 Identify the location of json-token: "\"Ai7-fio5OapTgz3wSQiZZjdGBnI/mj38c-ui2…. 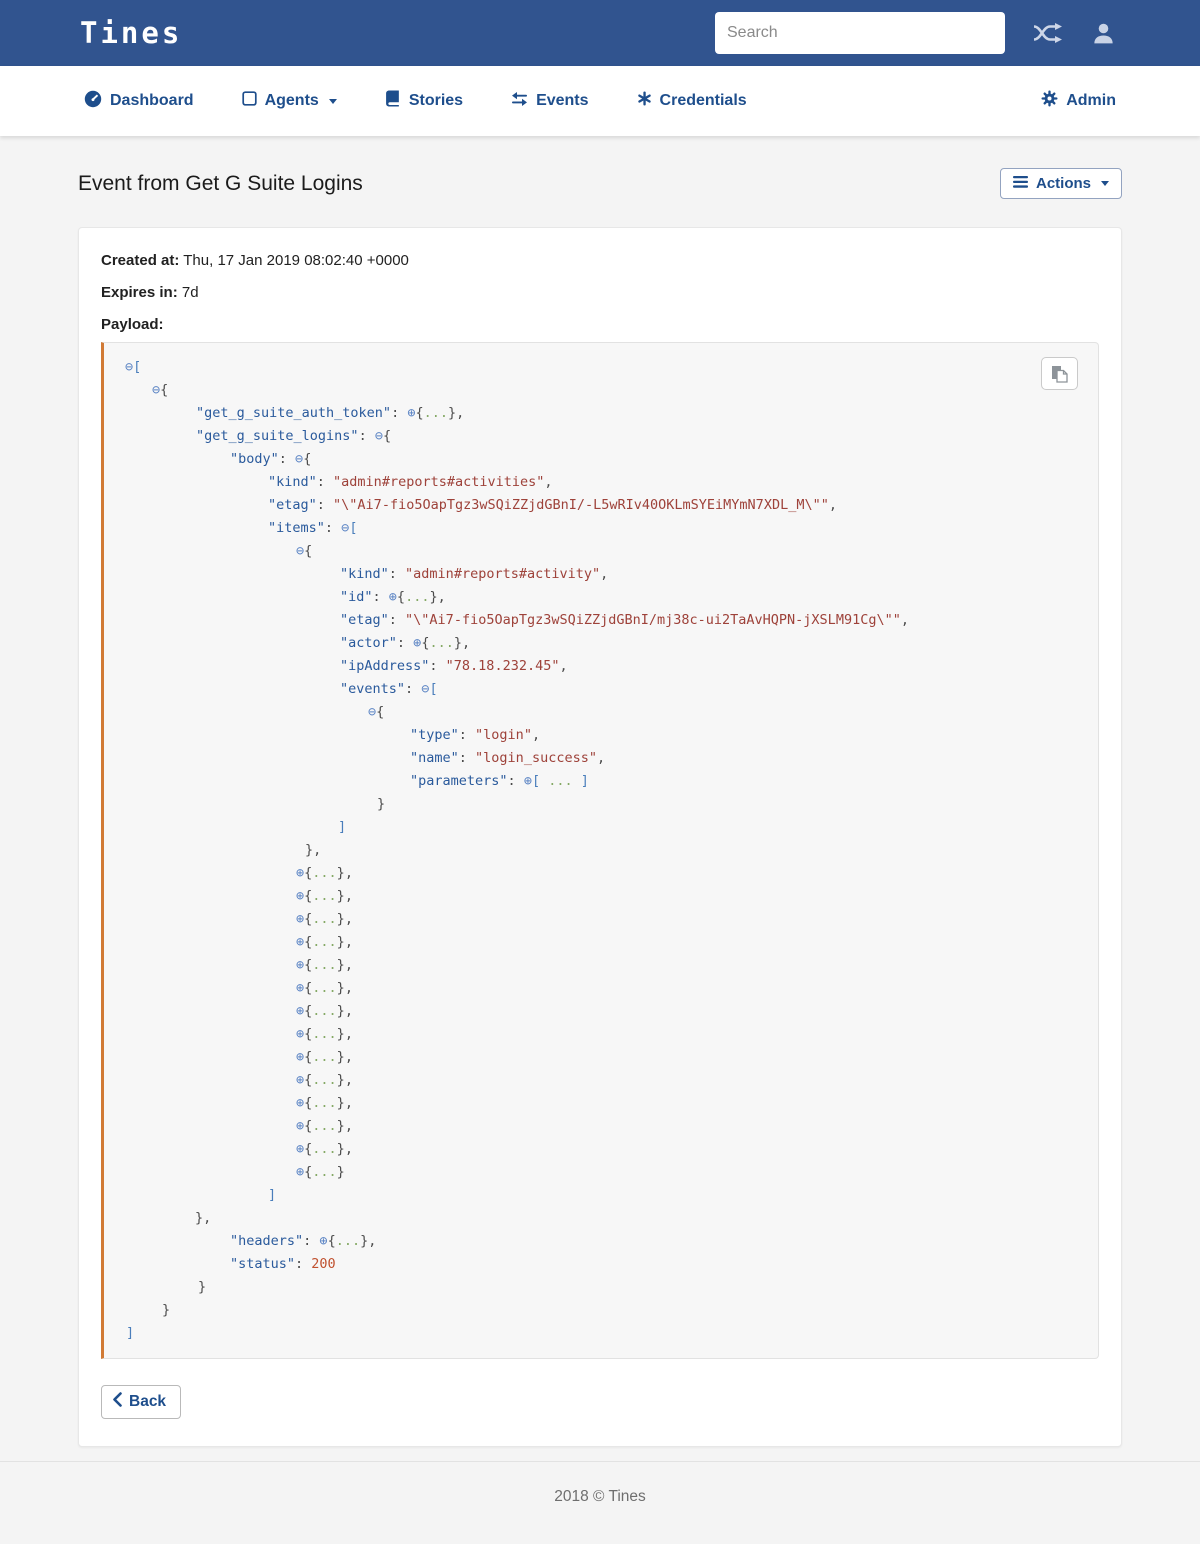
(653, 620).